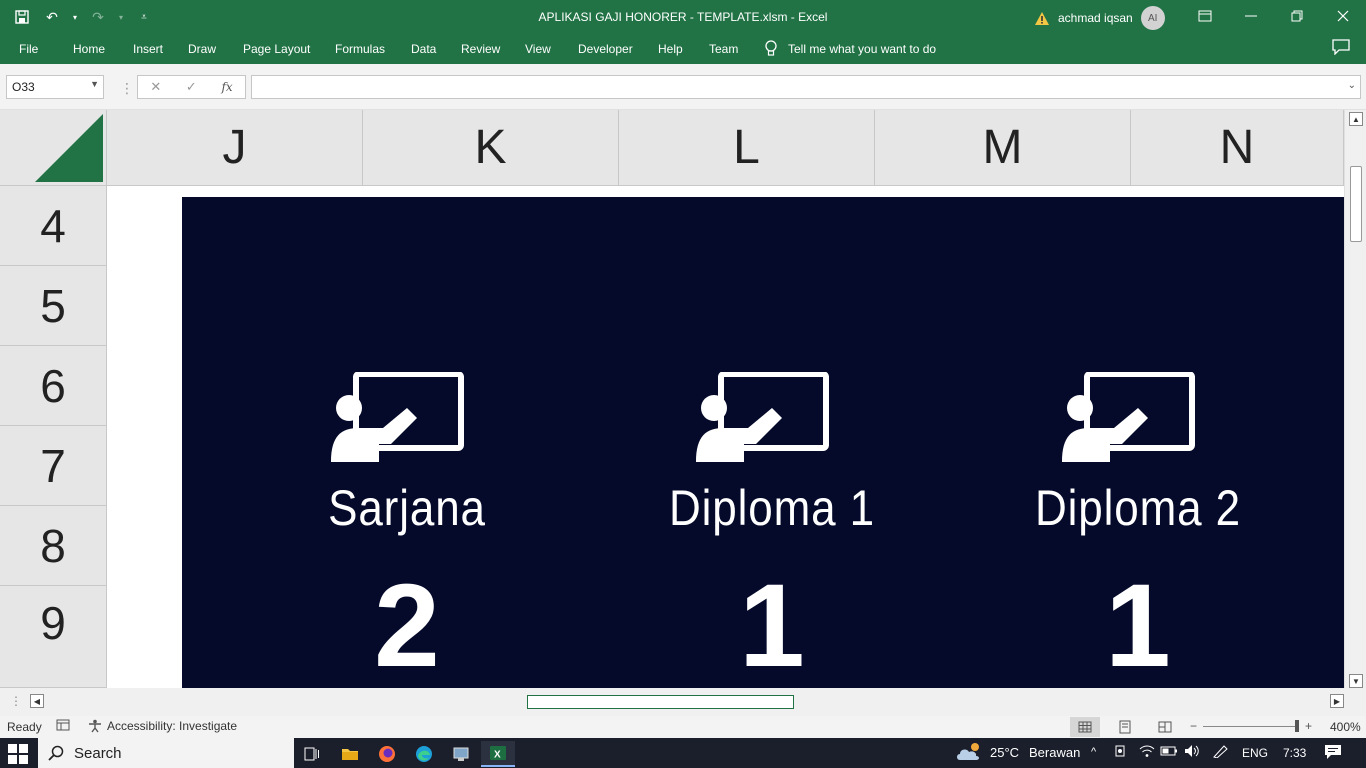 The height and width of the screenshot is (768, 1366). Describe the element at coordinates (498, 754) in the screenshot. I see `excel-taskbar-icon: X` at that location.